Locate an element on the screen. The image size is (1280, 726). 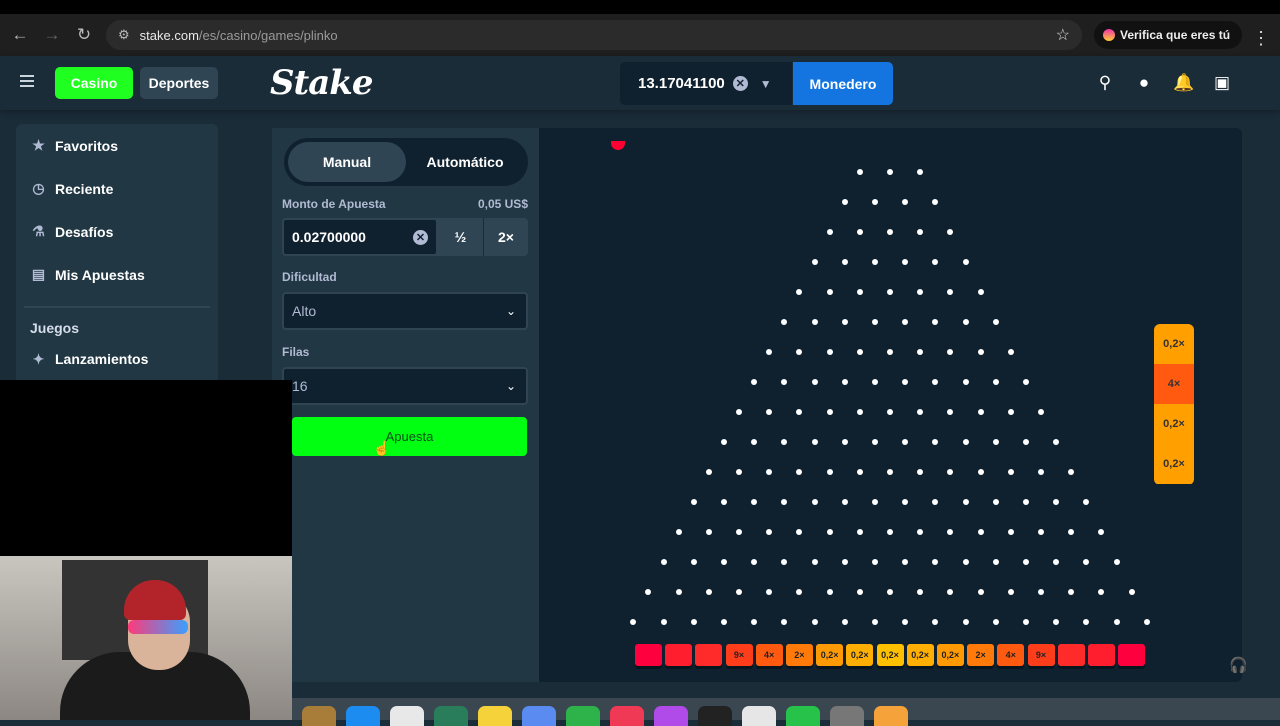
headset-icon: 🎧 is located at coordinates (1238, 665).